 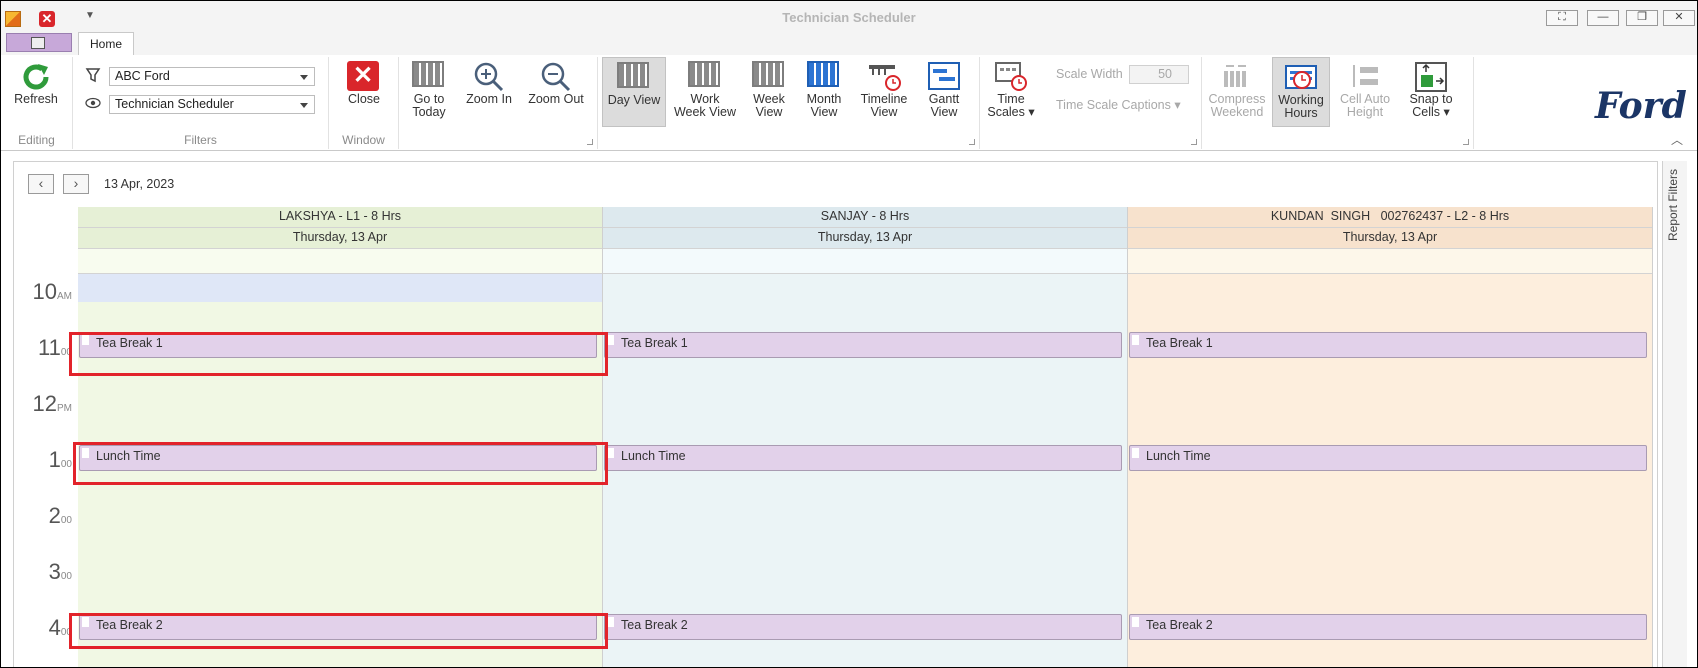 I want to click on prev-button: ‹, so click(x=41, y=184).